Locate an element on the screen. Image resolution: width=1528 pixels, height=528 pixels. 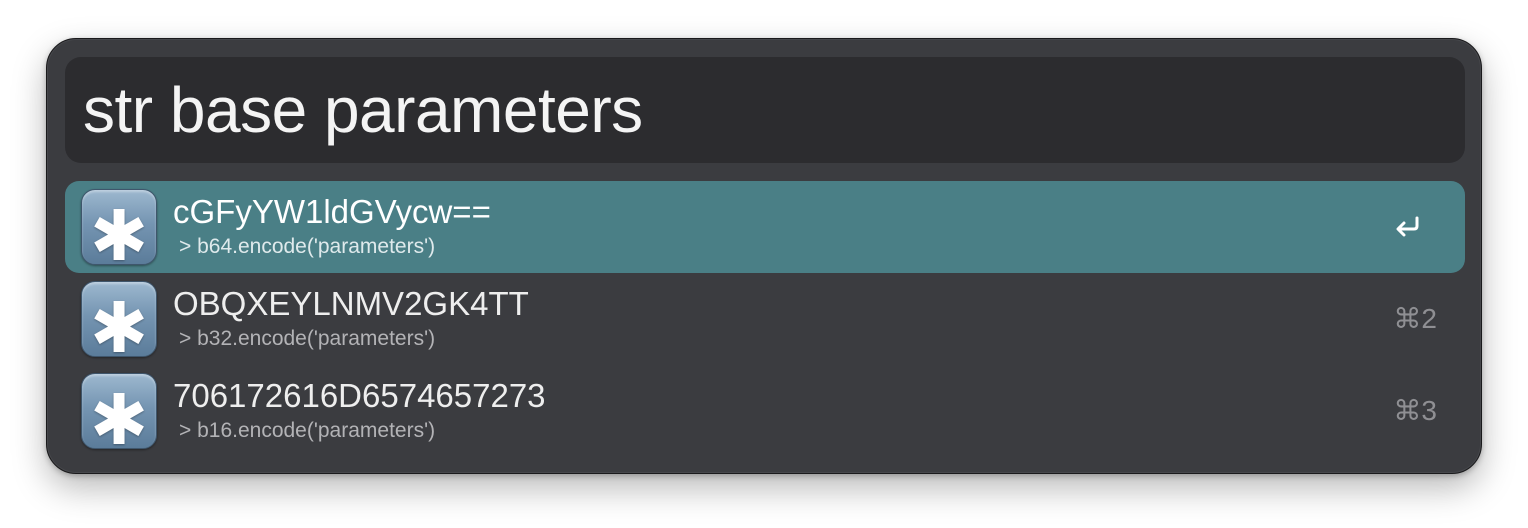
result-title: OBQXEYLNMV2GK4TT is located at coordinates (351, 303).